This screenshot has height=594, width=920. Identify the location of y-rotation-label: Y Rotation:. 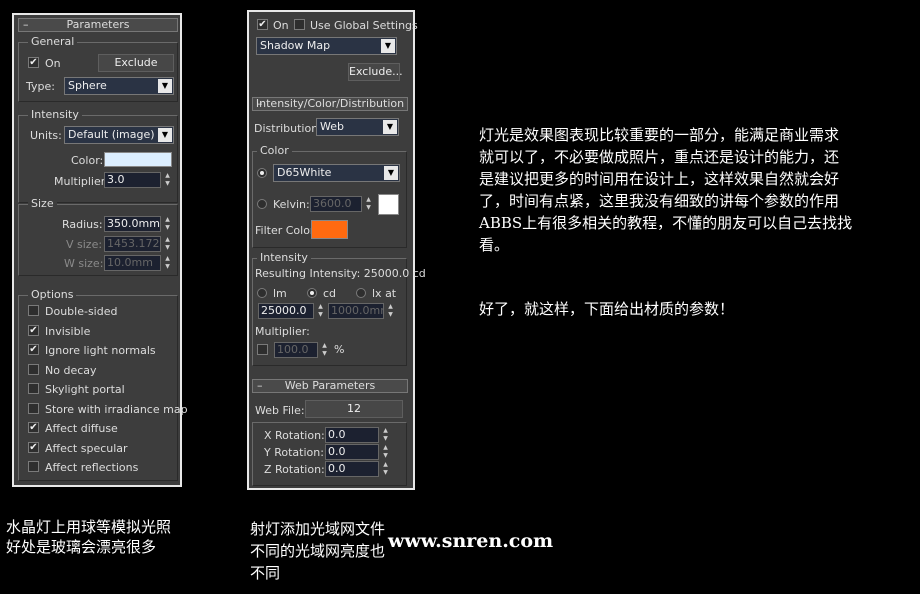
(294, 452).